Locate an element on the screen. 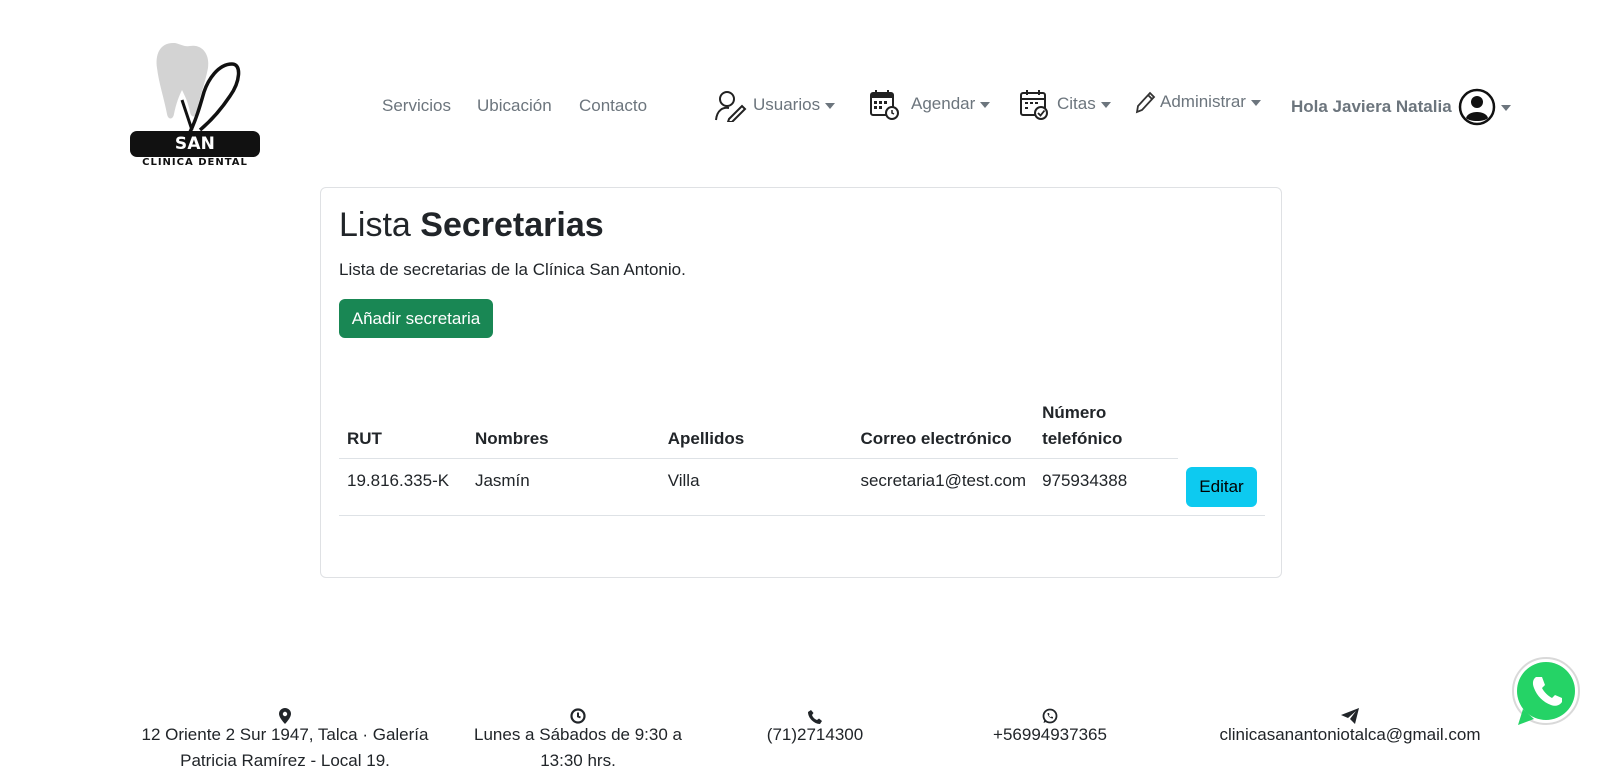 Image resolution: width=1600 pixels, height=773 pixels. cell-correo: secretaria1@test.com is located at coordinates (943, 487).